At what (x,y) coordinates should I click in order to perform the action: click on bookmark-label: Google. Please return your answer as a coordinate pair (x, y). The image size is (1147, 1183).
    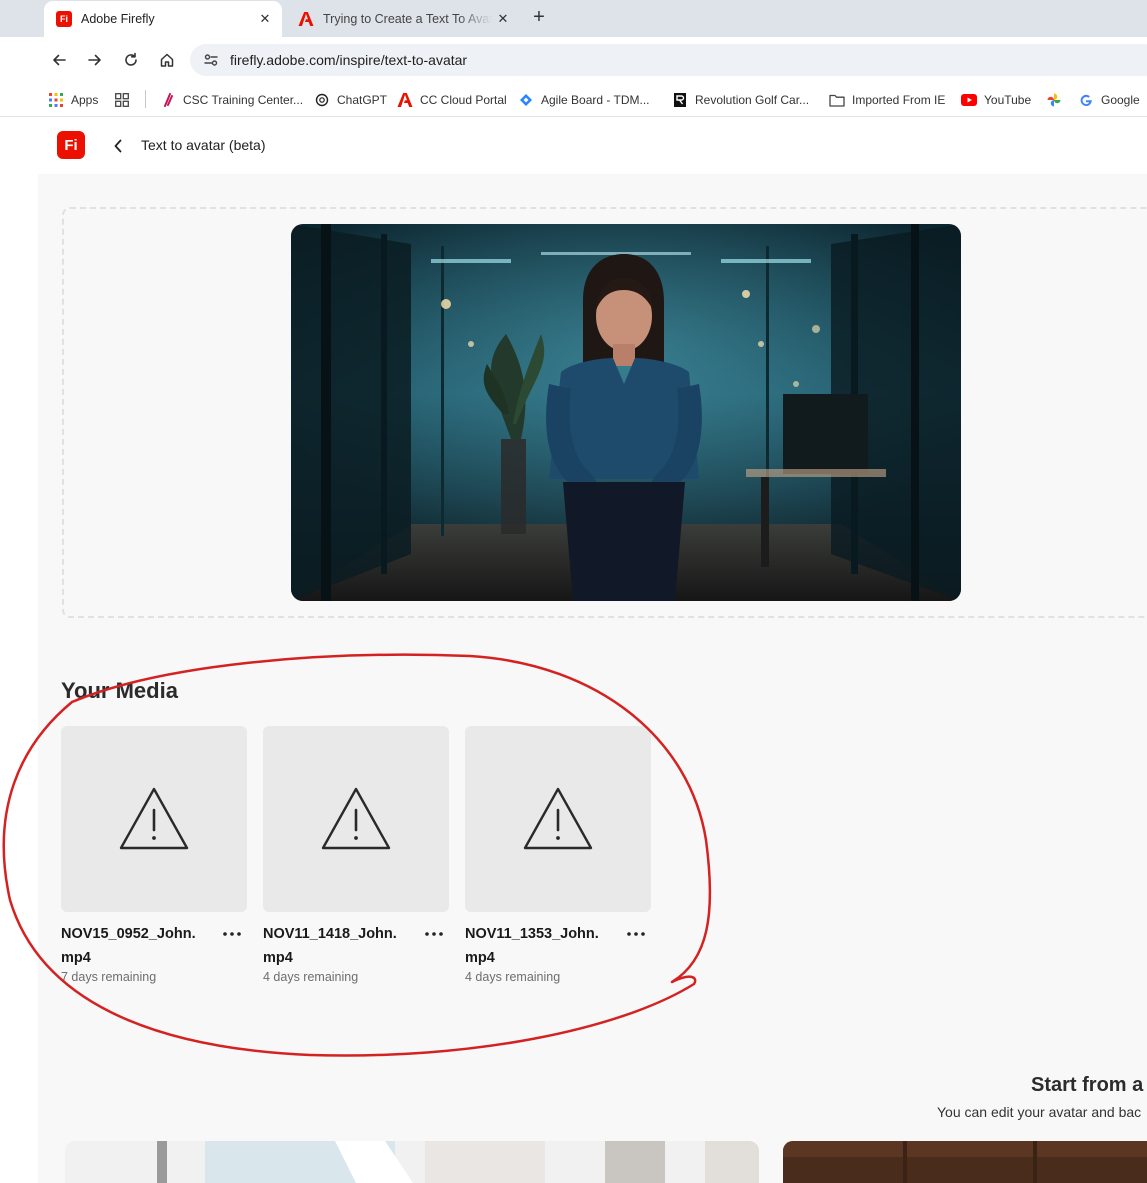
    Looking at the image, I should click on (1120, 100).